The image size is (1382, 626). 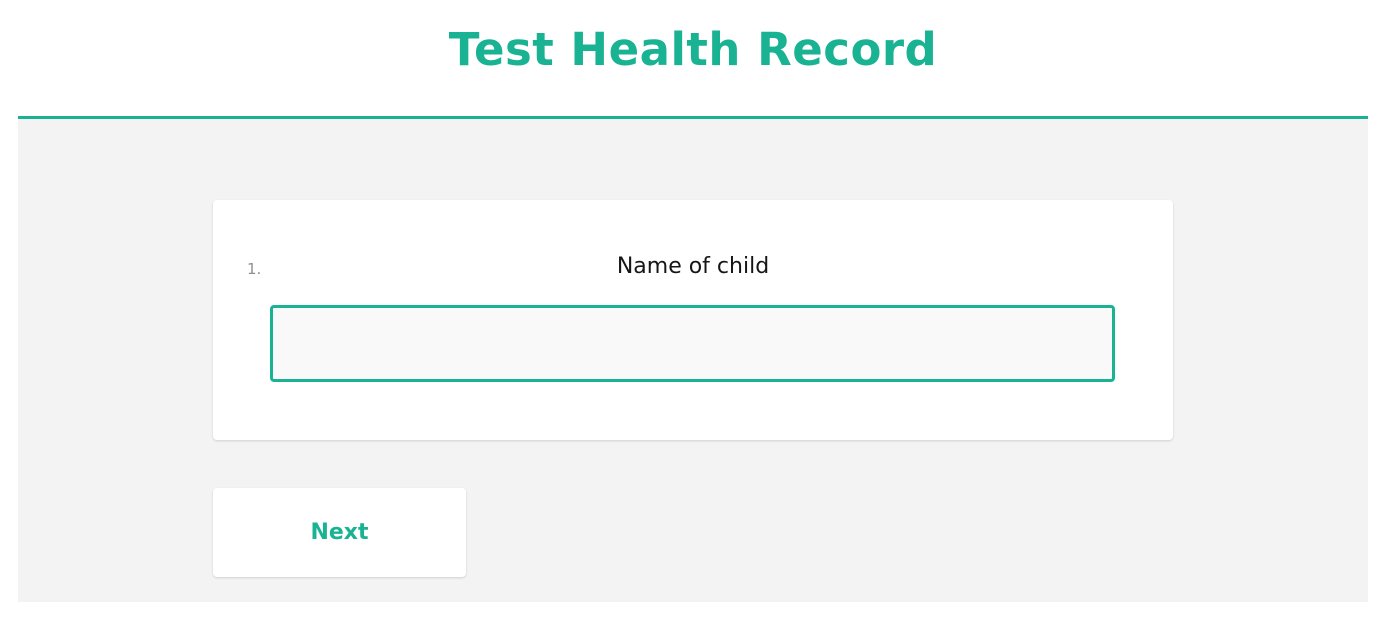 What do you see at coordinates (339, 532) in the screenshot?
I see `next-button: Next` at bounding box center [339, 532].